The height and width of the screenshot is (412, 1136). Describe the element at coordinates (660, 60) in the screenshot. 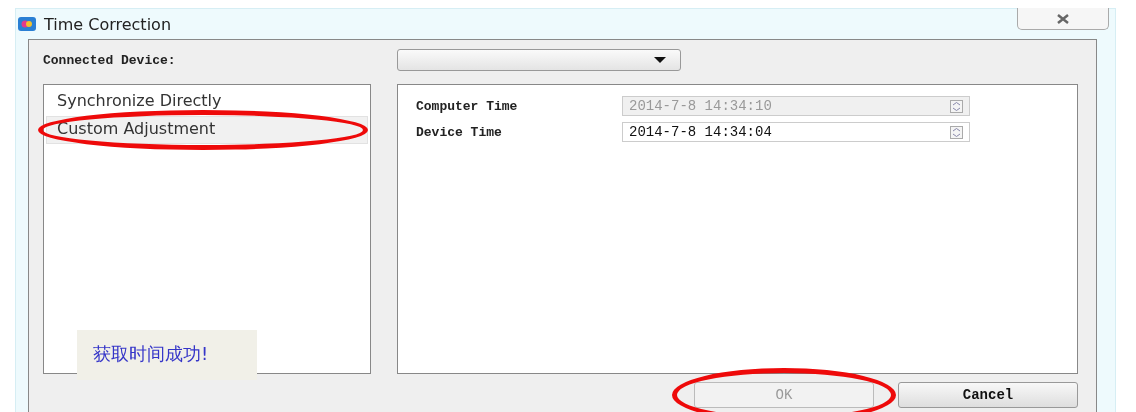

I see `caret-icon` at that location.